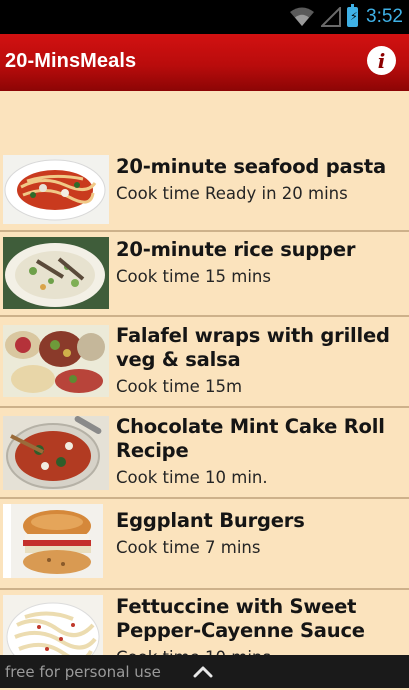  I want to click on recipe-title: Chocolate Mint Cake Roll Recipe, so click(250, 438).